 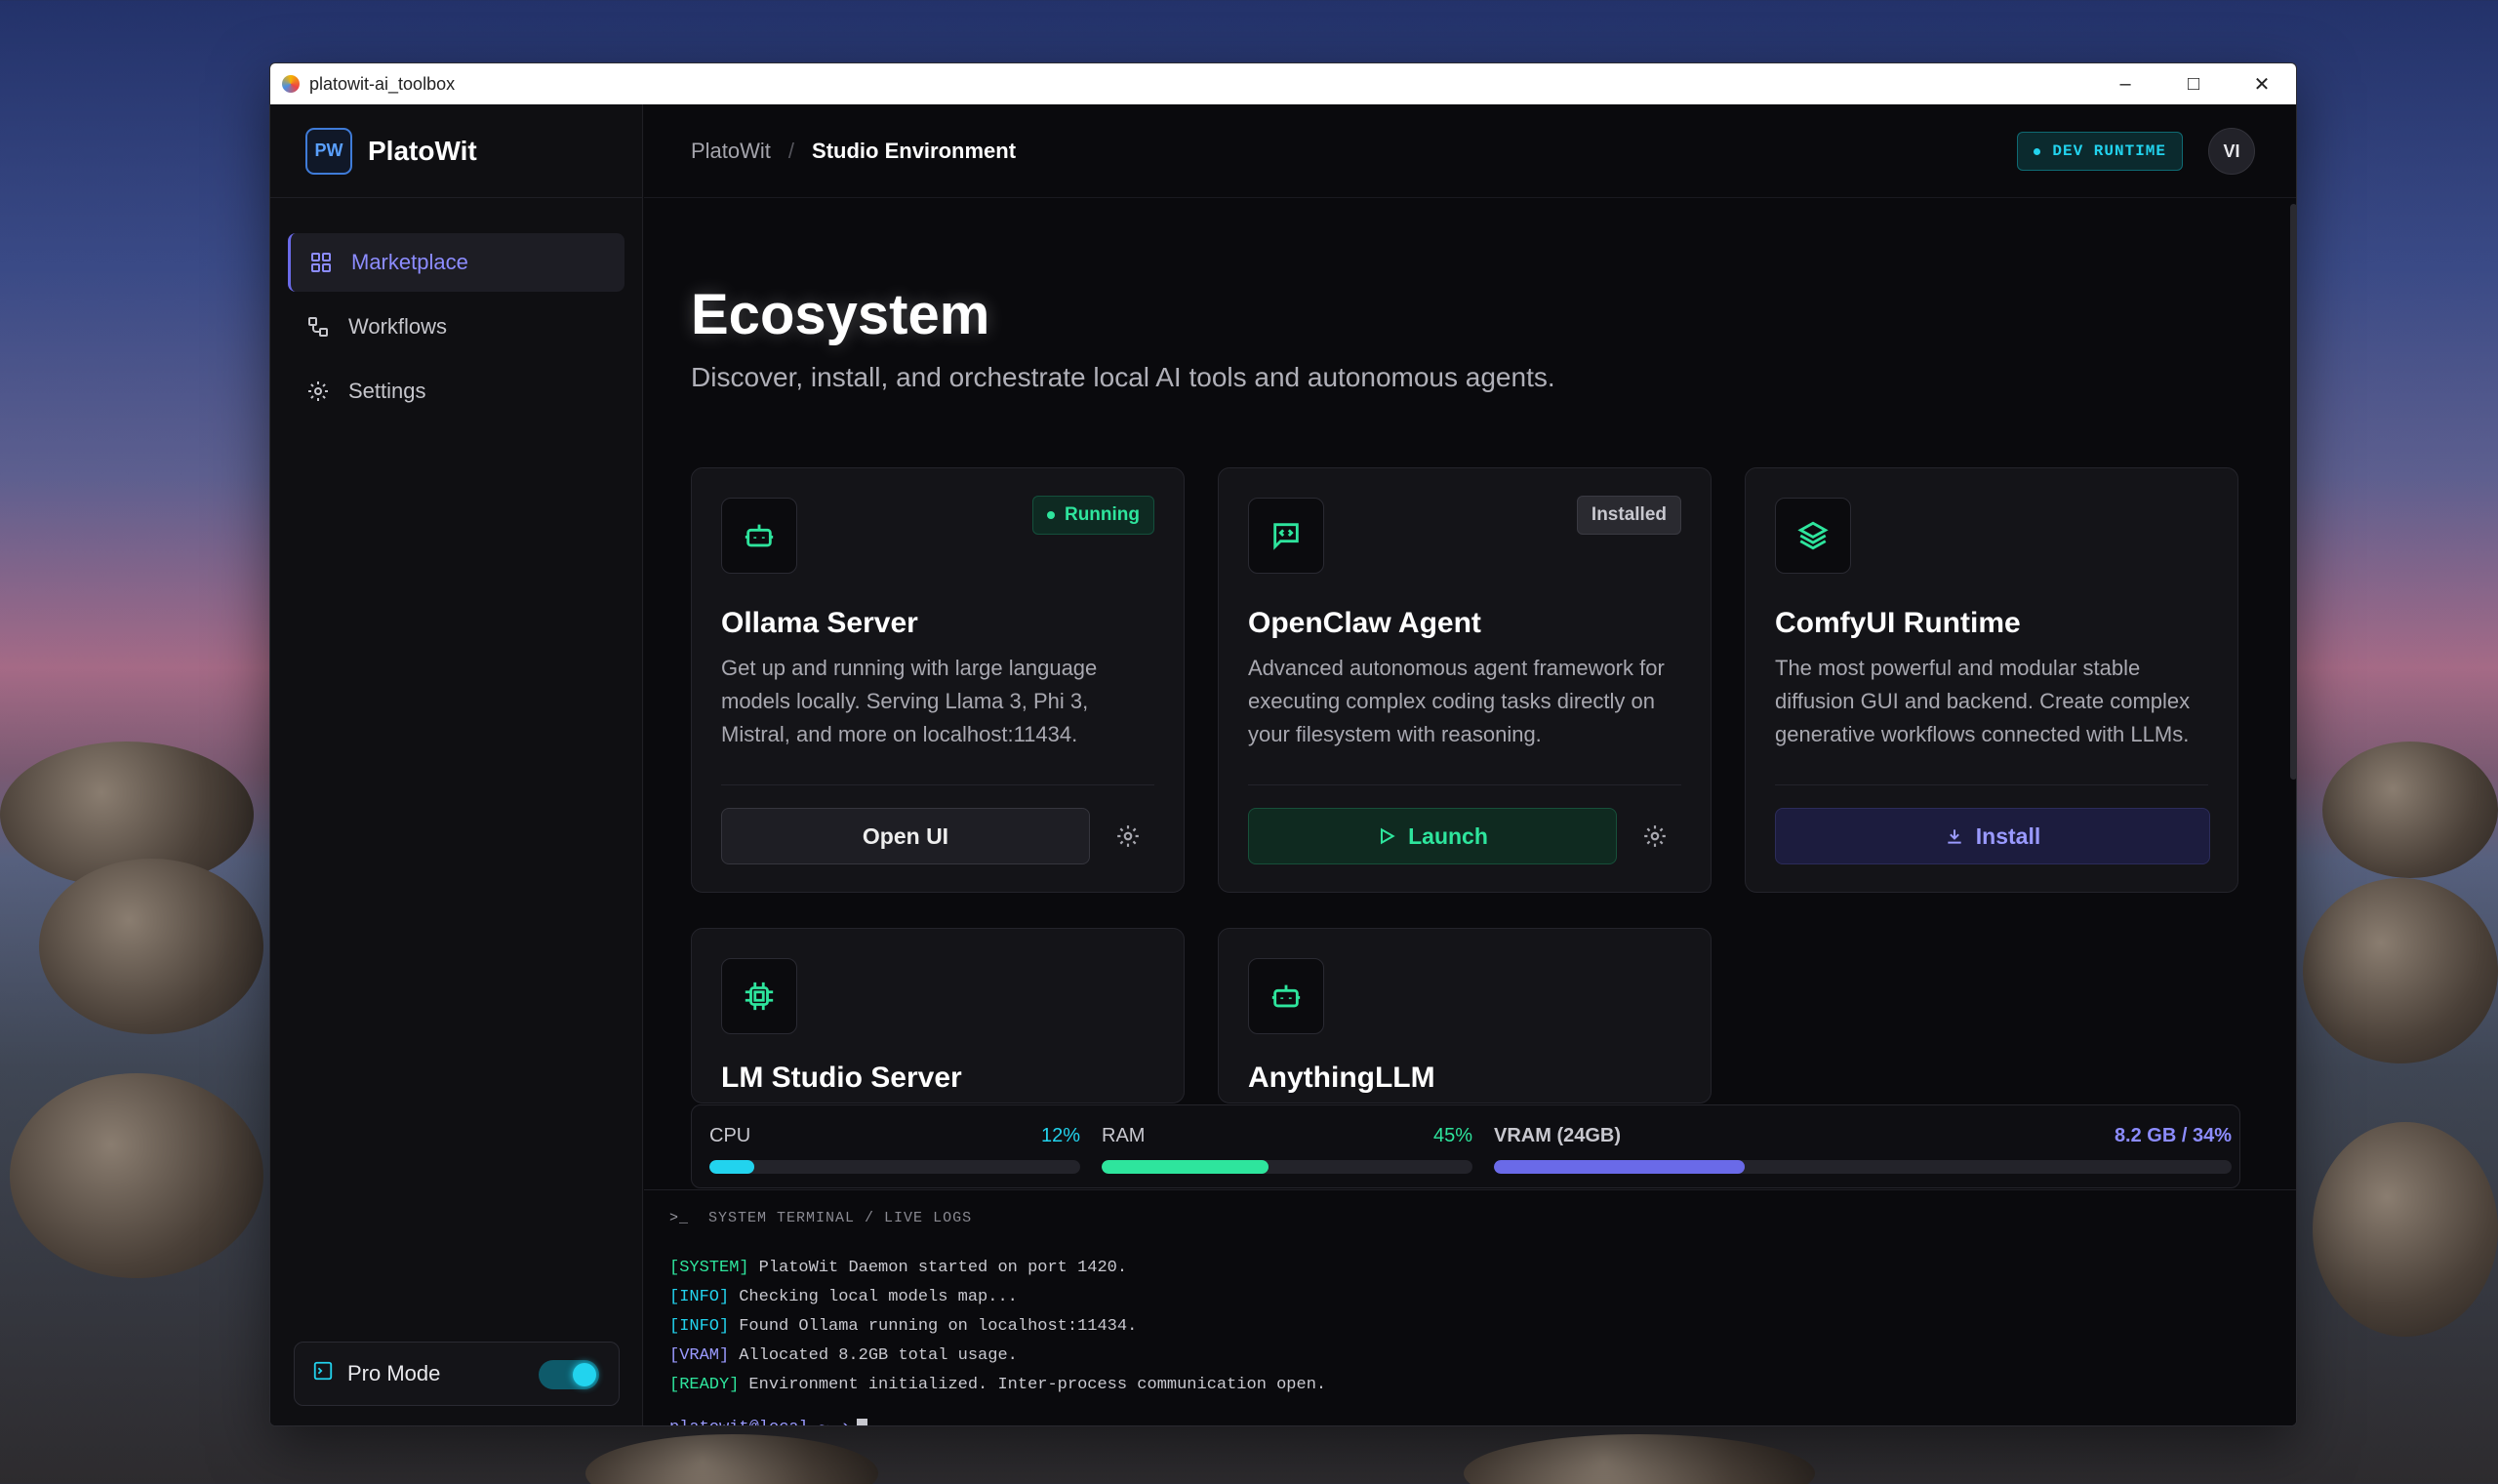 I want to click on pro-mode-toggle, so click(x=569, y=1374).